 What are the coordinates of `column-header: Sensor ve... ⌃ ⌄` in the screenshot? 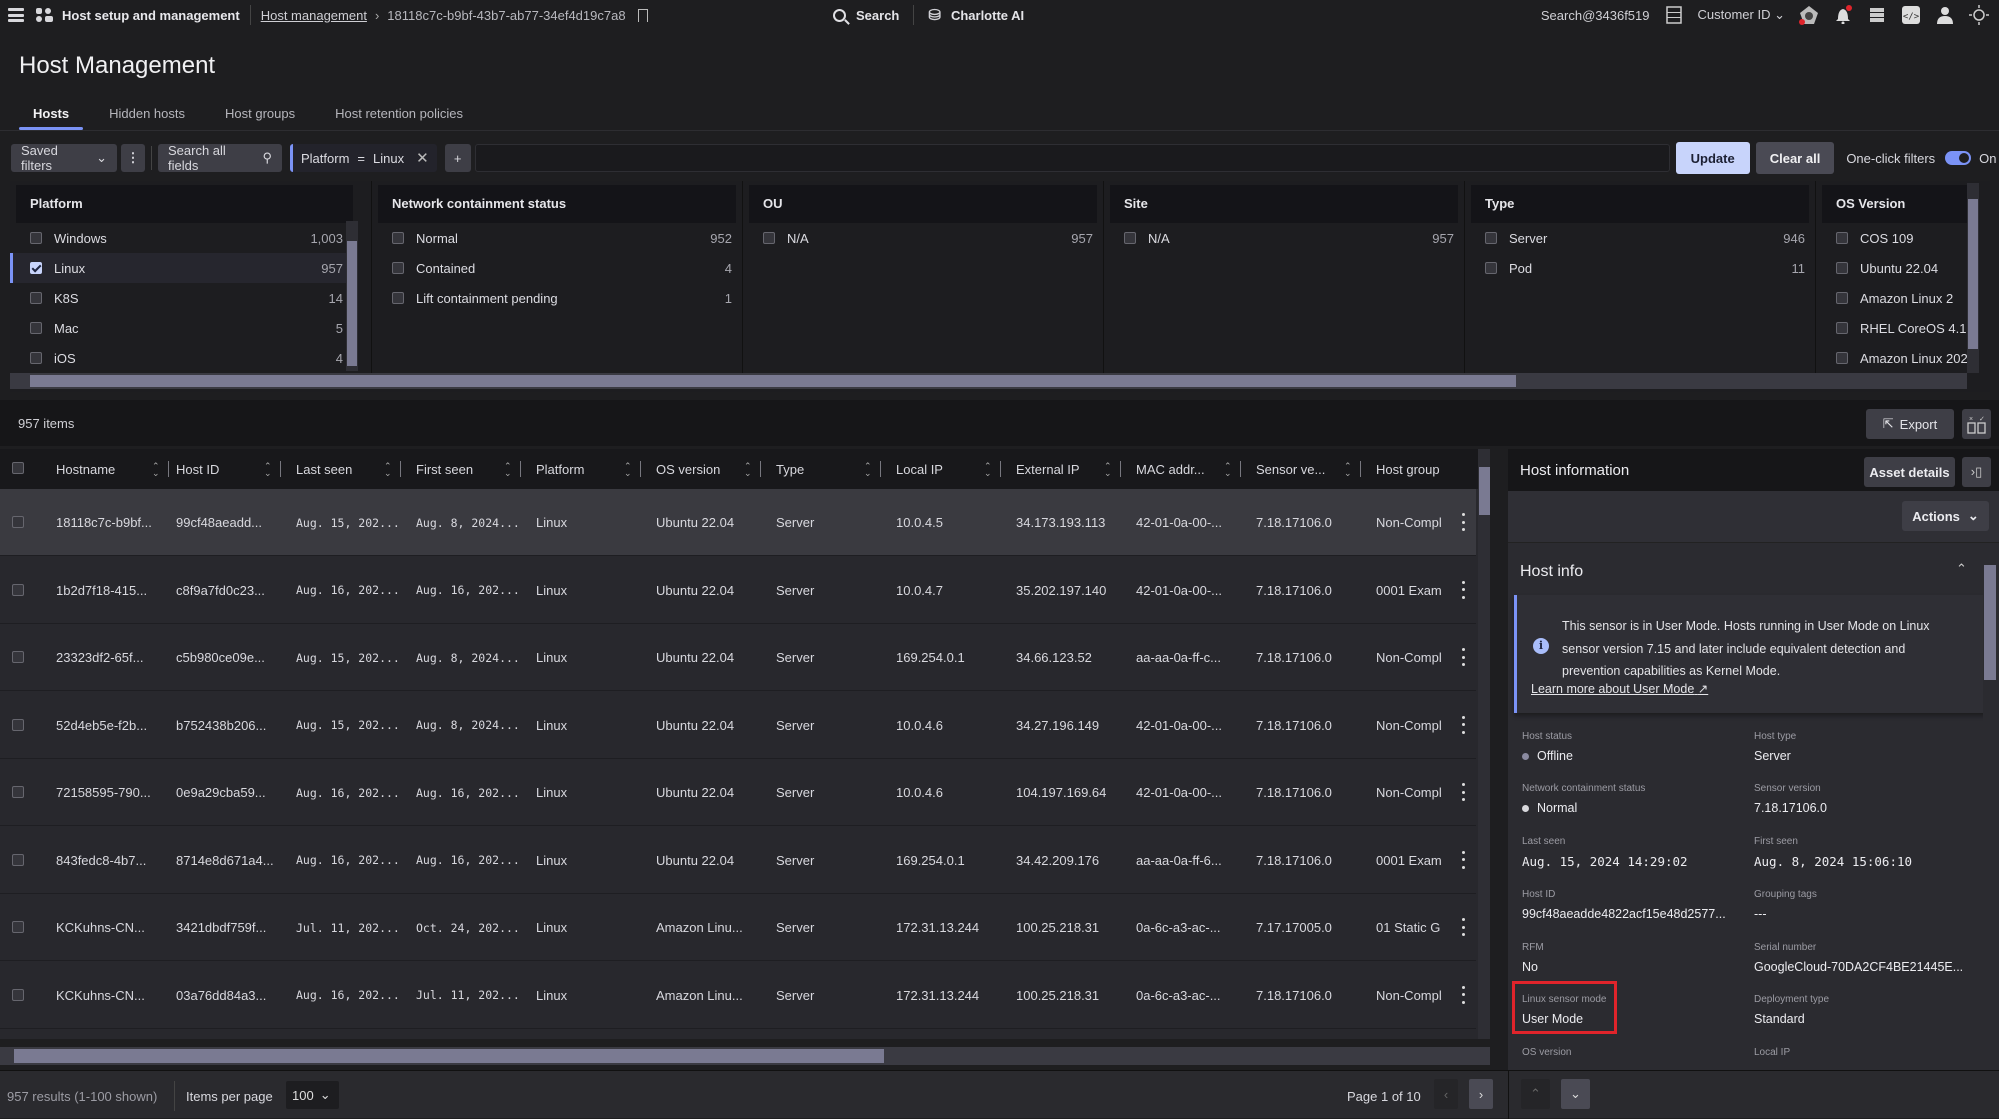 It's located at (1316, 469).